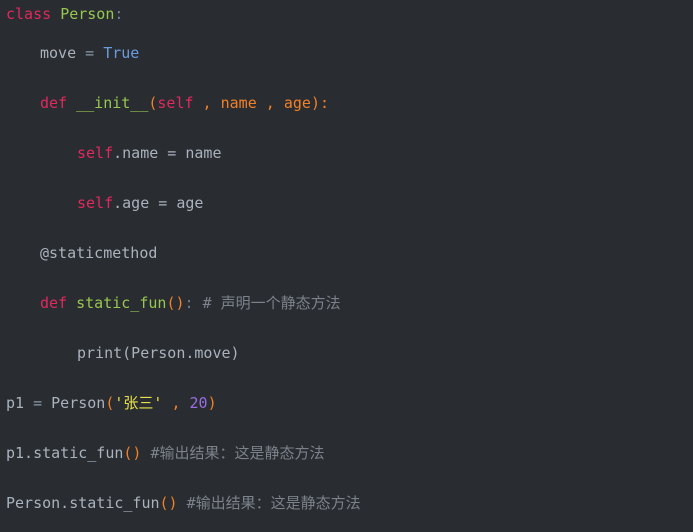  What do you see at coordinates (65, 453) in the screenshot?
I see `instance-method-call: p1.static_fun` at bounding box center [65, 453].